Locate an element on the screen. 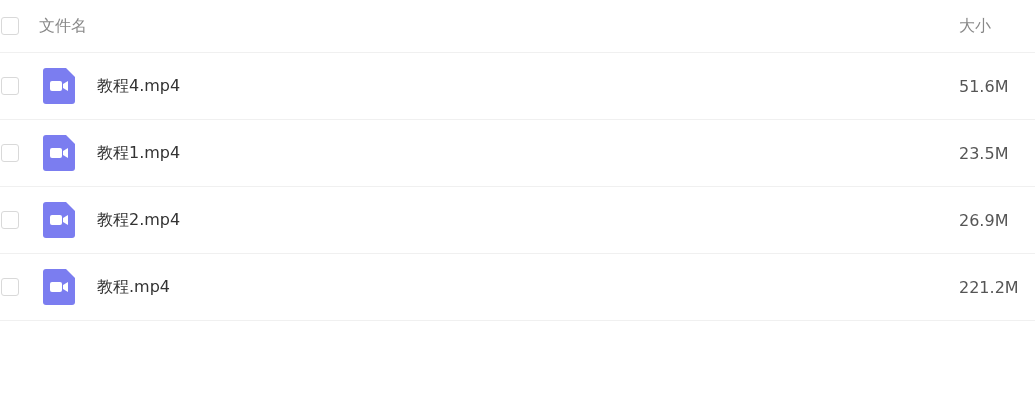 This screenshot has width=1035, height=419. column-header: 文件名 is located at coordinates (63, 26).